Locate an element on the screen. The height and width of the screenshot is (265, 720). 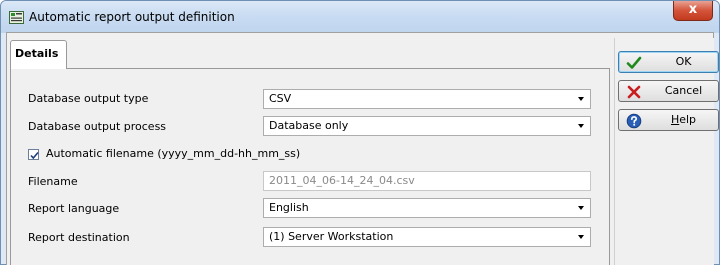
filename-label: Filename is located at coordinates (53, 181).